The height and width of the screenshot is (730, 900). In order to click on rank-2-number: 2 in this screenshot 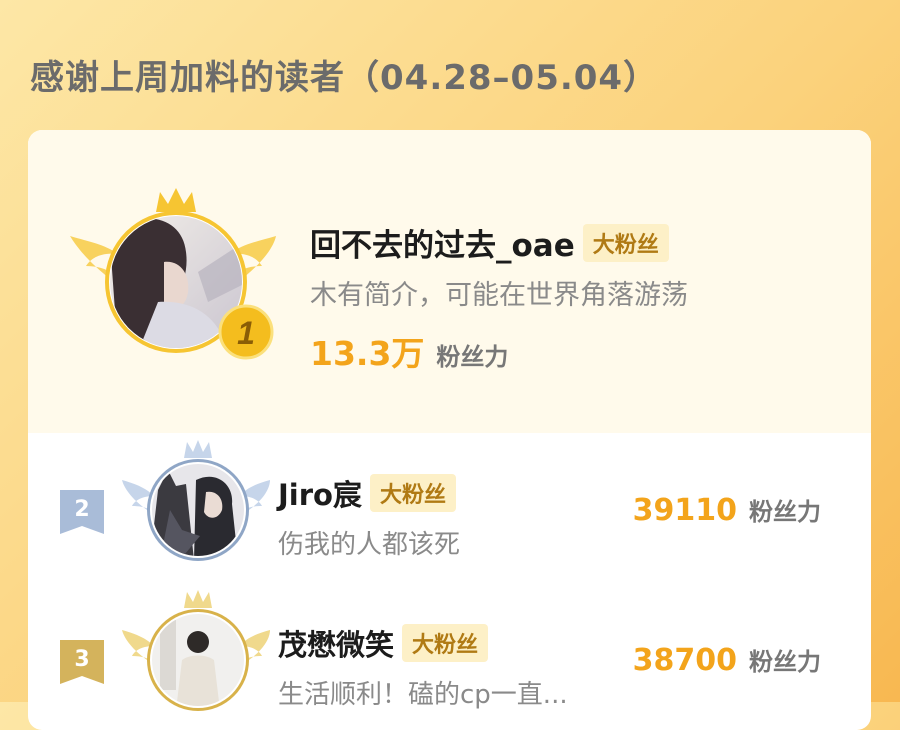, I will do `click(82, 509)`.